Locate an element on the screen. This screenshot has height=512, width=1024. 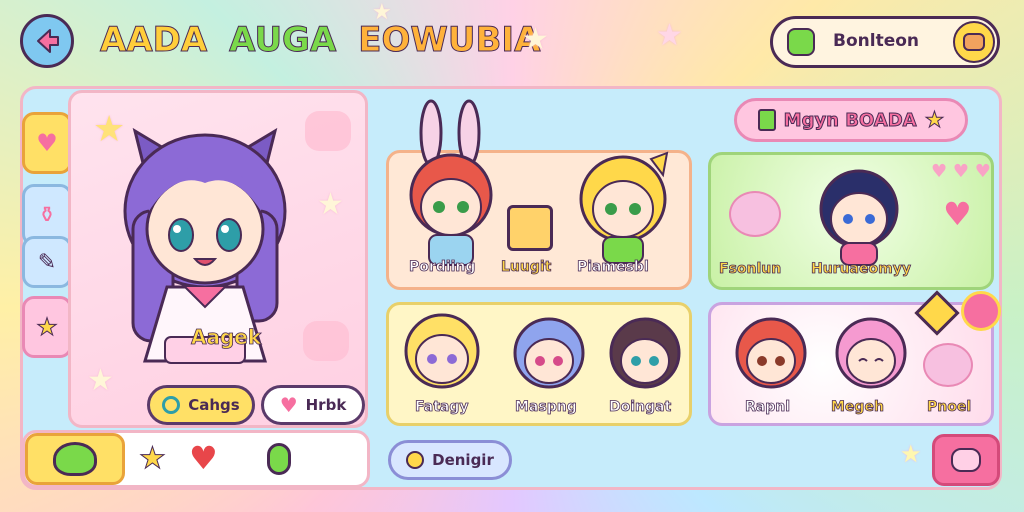
search-label: Bonlteon is located at coordinates (876, 41).